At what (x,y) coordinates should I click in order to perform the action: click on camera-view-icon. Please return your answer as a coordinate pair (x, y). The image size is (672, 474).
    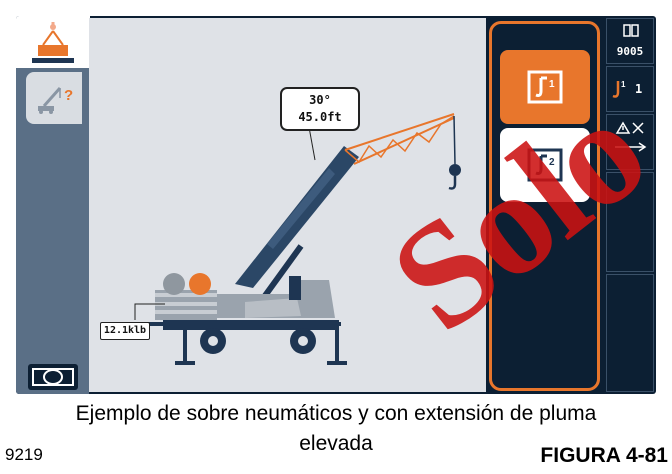
    Looking at the image, I should click on (53, 377).